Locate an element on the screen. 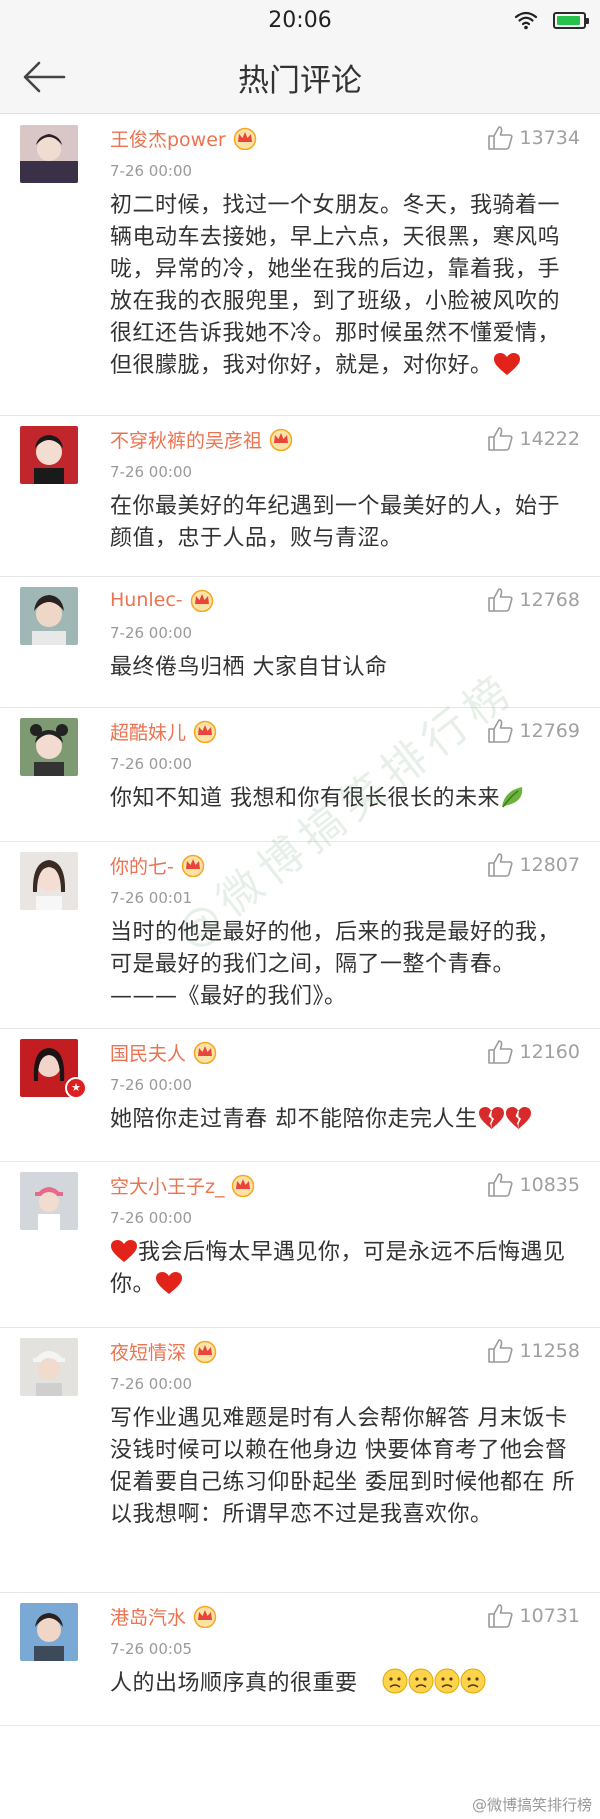  author-name: 超酷妹儿 is located at coordinates (148, 731).